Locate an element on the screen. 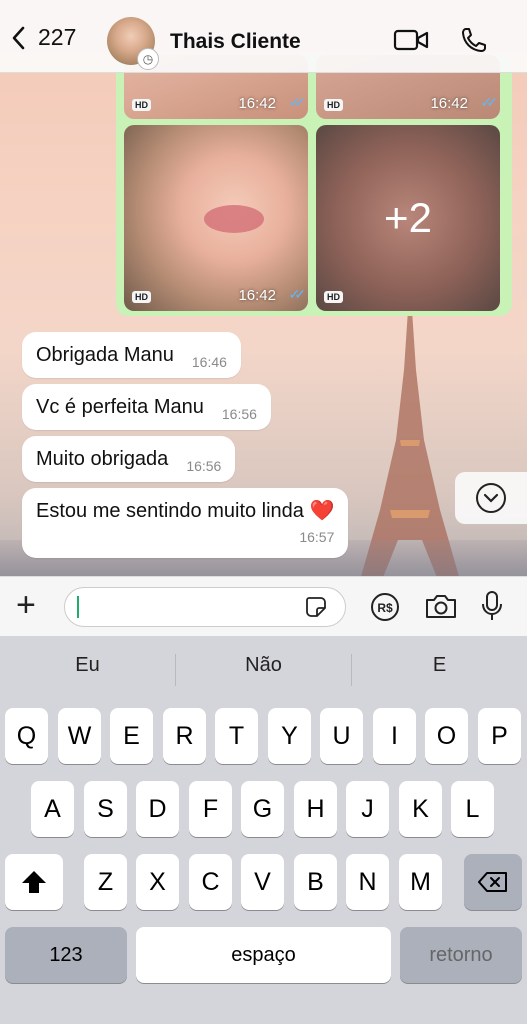 This screenshot has width=527, height=1024. phone-icon is located at coordinates (474, 40).